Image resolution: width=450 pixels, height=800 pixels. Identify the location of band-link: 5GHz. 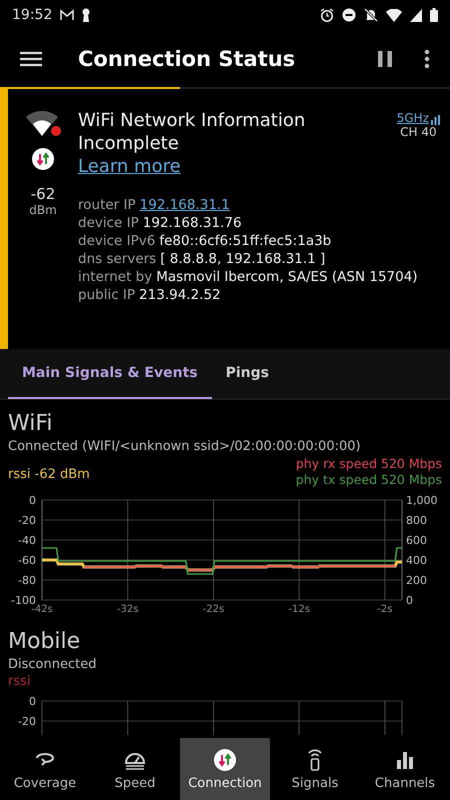
(412, 118).